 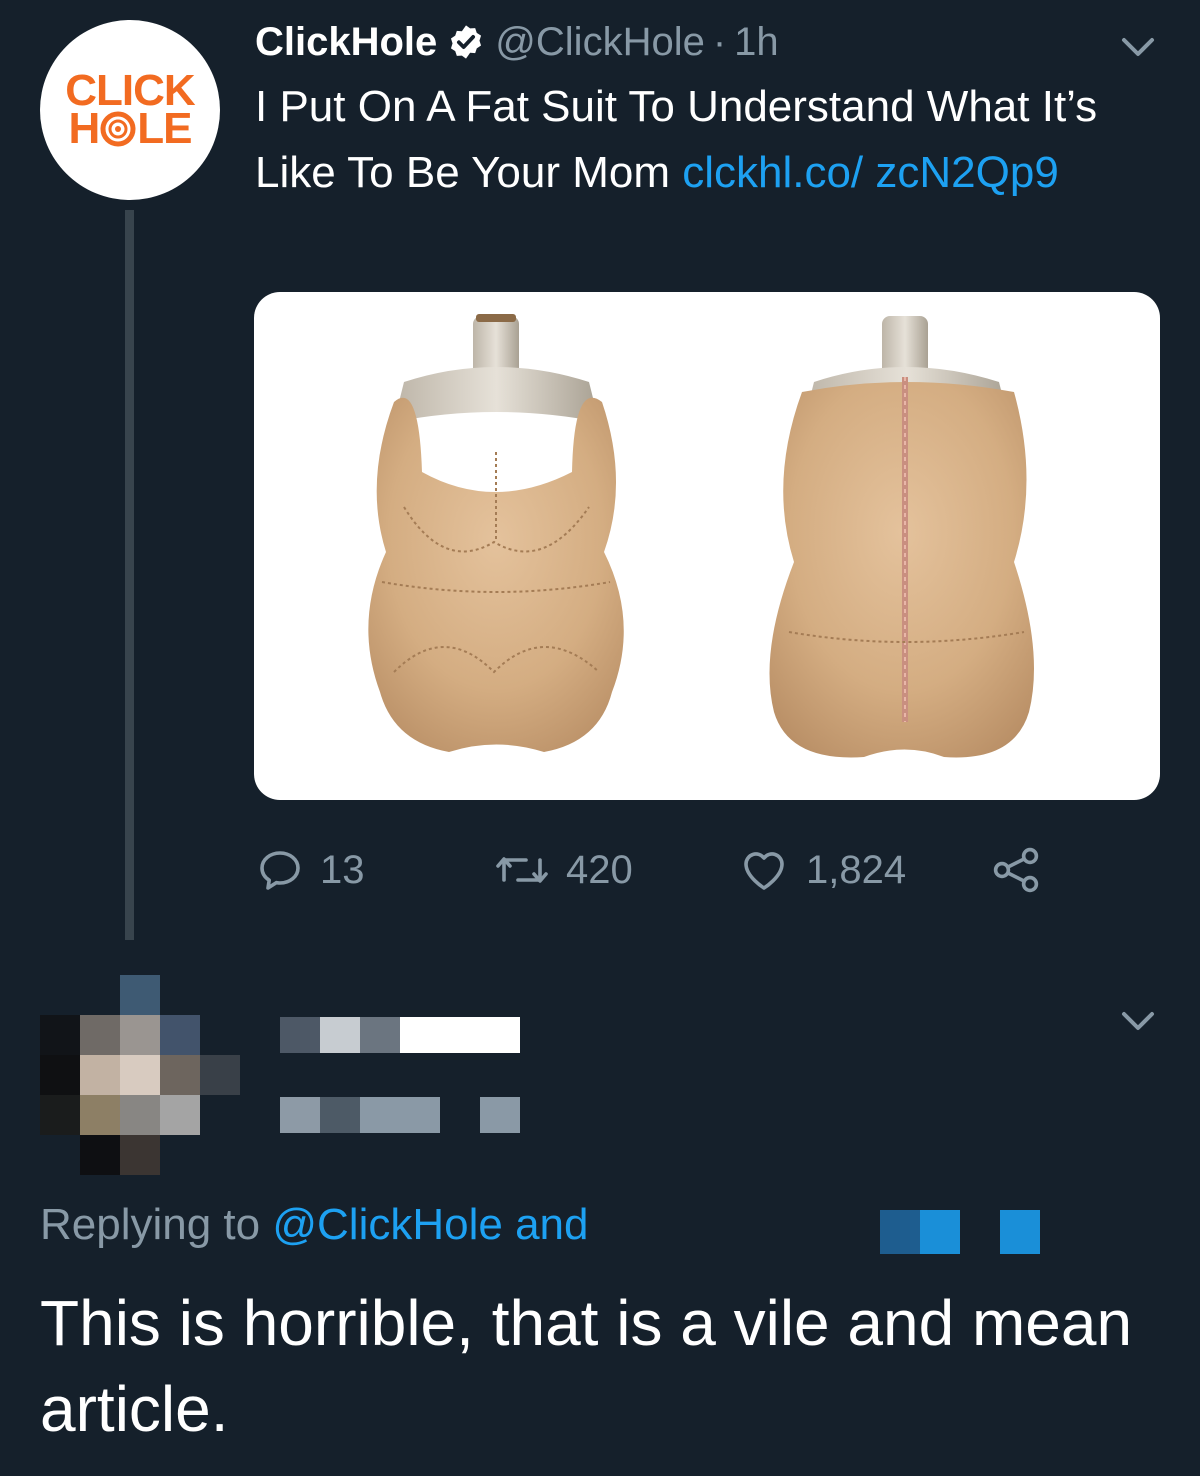 What do you see at coordinates (870, 172) in the screenshot?
I see `tweet-link: clckhl.co/ zcN2Qp9` at bounding box center [870, 172].